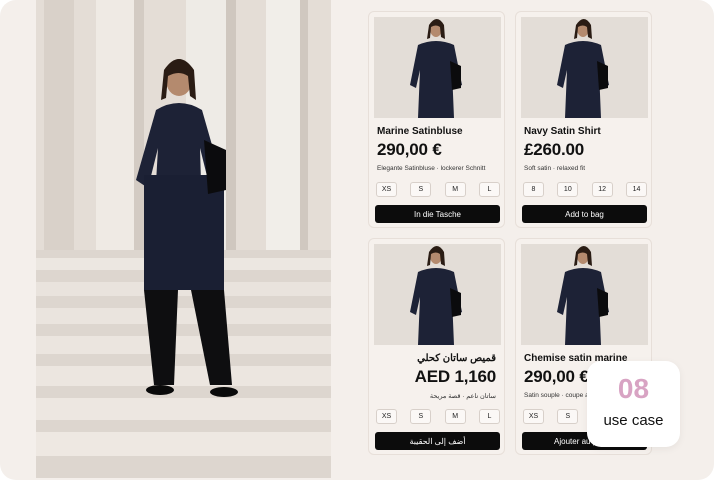  I want to click on product-price: AED 1,160, so click(455, 376).